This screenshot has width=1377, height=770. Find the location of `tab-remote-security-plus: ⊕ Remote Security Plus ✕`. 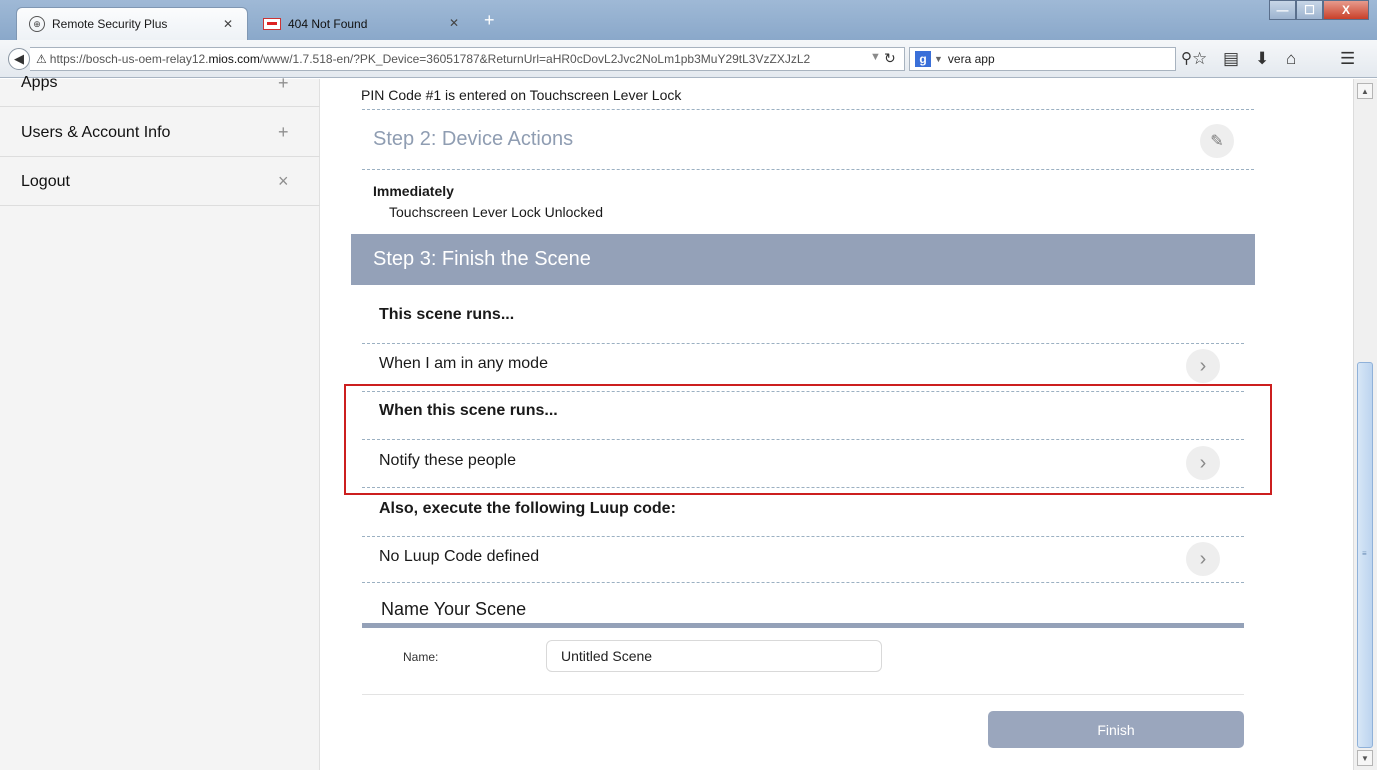

tab-remote-security-plus: ⊕ Remote Security Plus ✕ is located at coordinates (132, 23).